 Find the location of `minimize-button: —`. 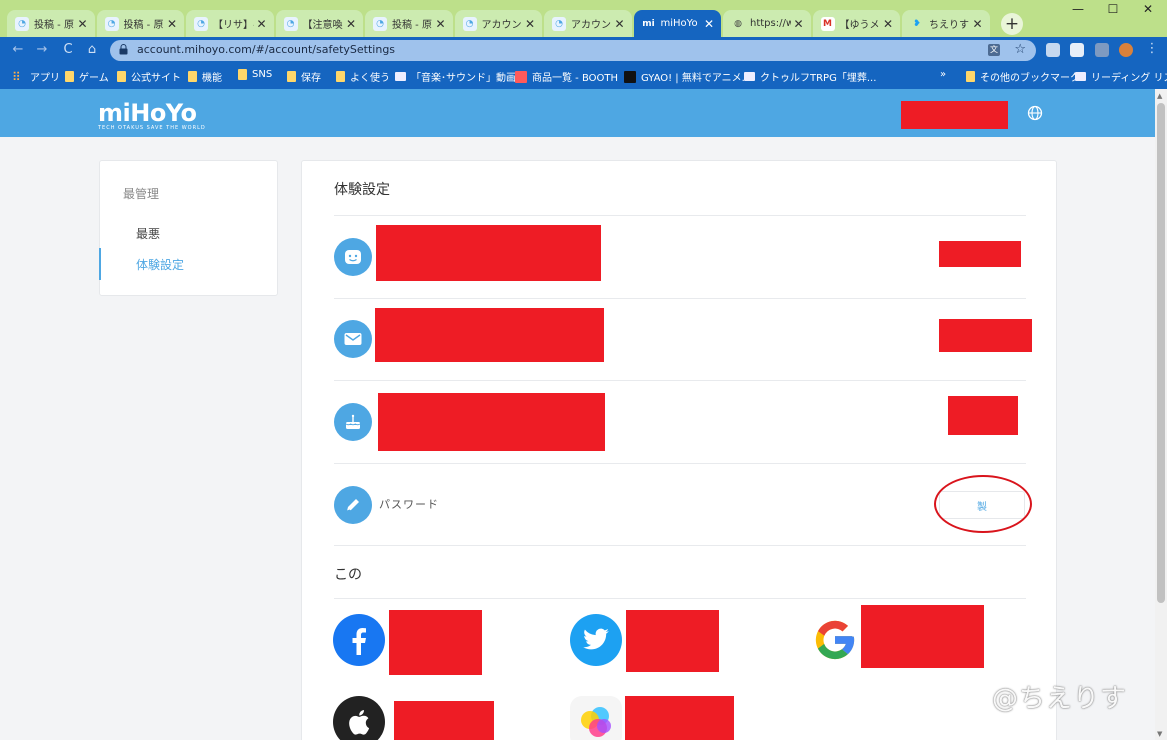

minimize-button: — is located at coordinates (1078, 9).